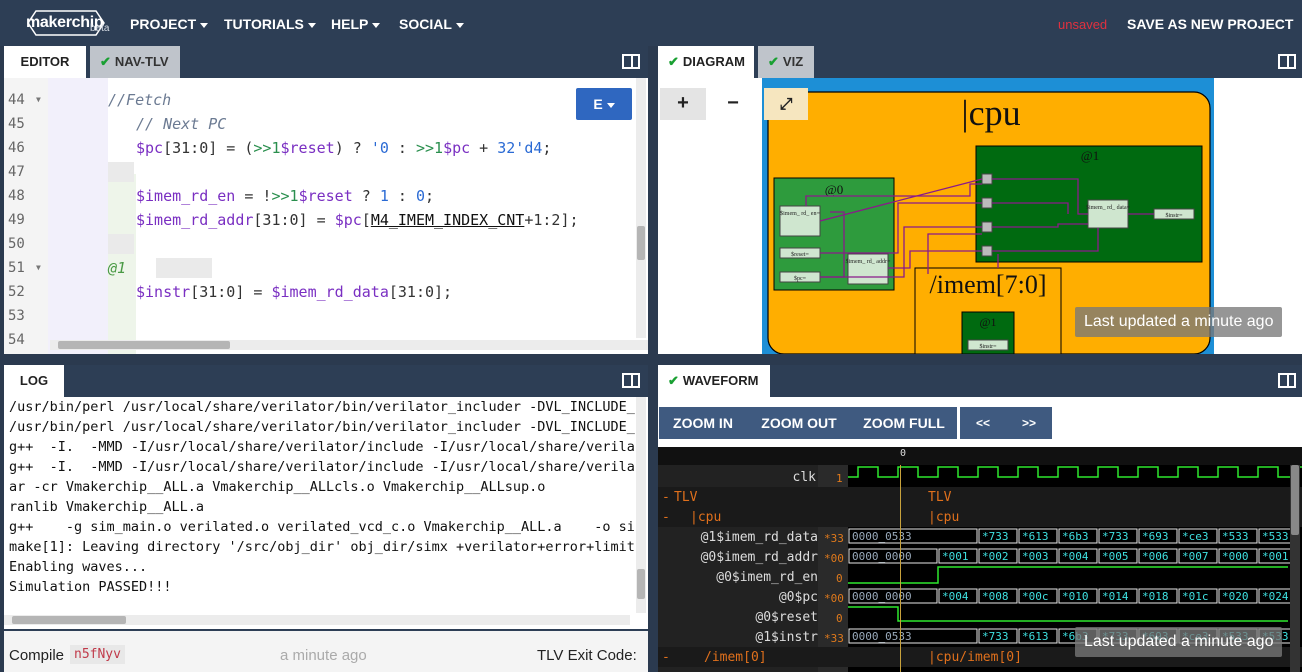  Describe the element at coordinates (738, 557) in the screenshot. I see `signal-name: @0$imem_rd_addr` at that location.